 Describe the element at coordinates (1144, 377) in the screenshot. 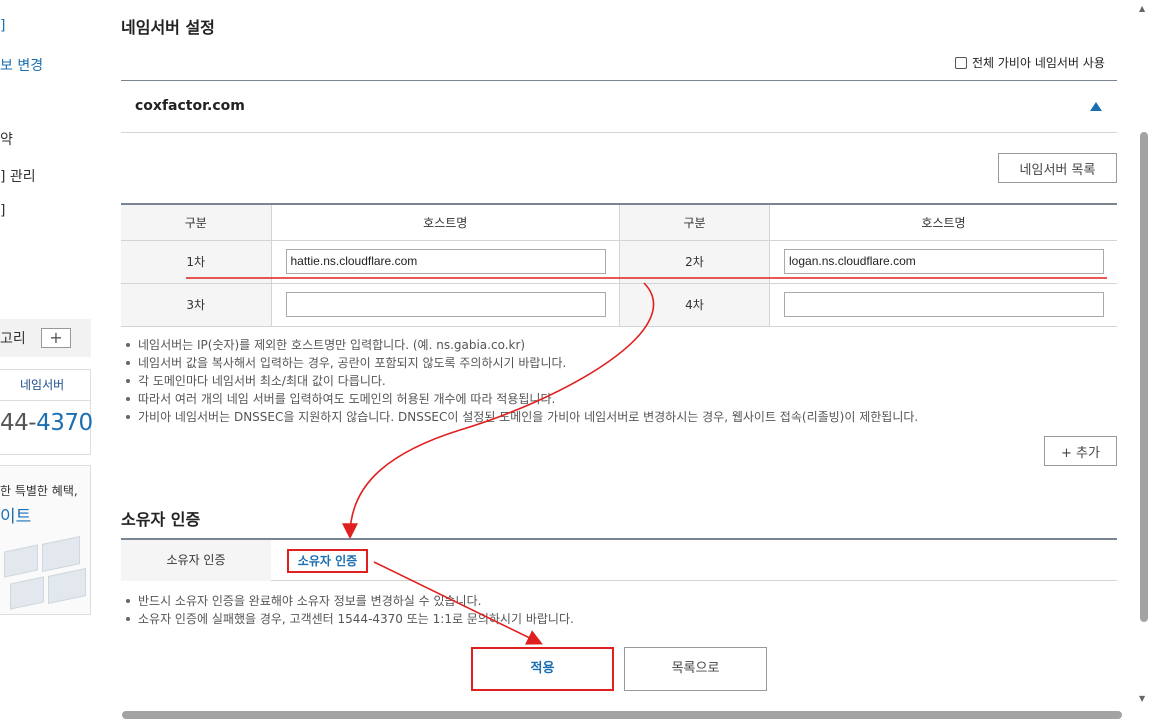

I see `vertical-scroll-thumb` at that location.